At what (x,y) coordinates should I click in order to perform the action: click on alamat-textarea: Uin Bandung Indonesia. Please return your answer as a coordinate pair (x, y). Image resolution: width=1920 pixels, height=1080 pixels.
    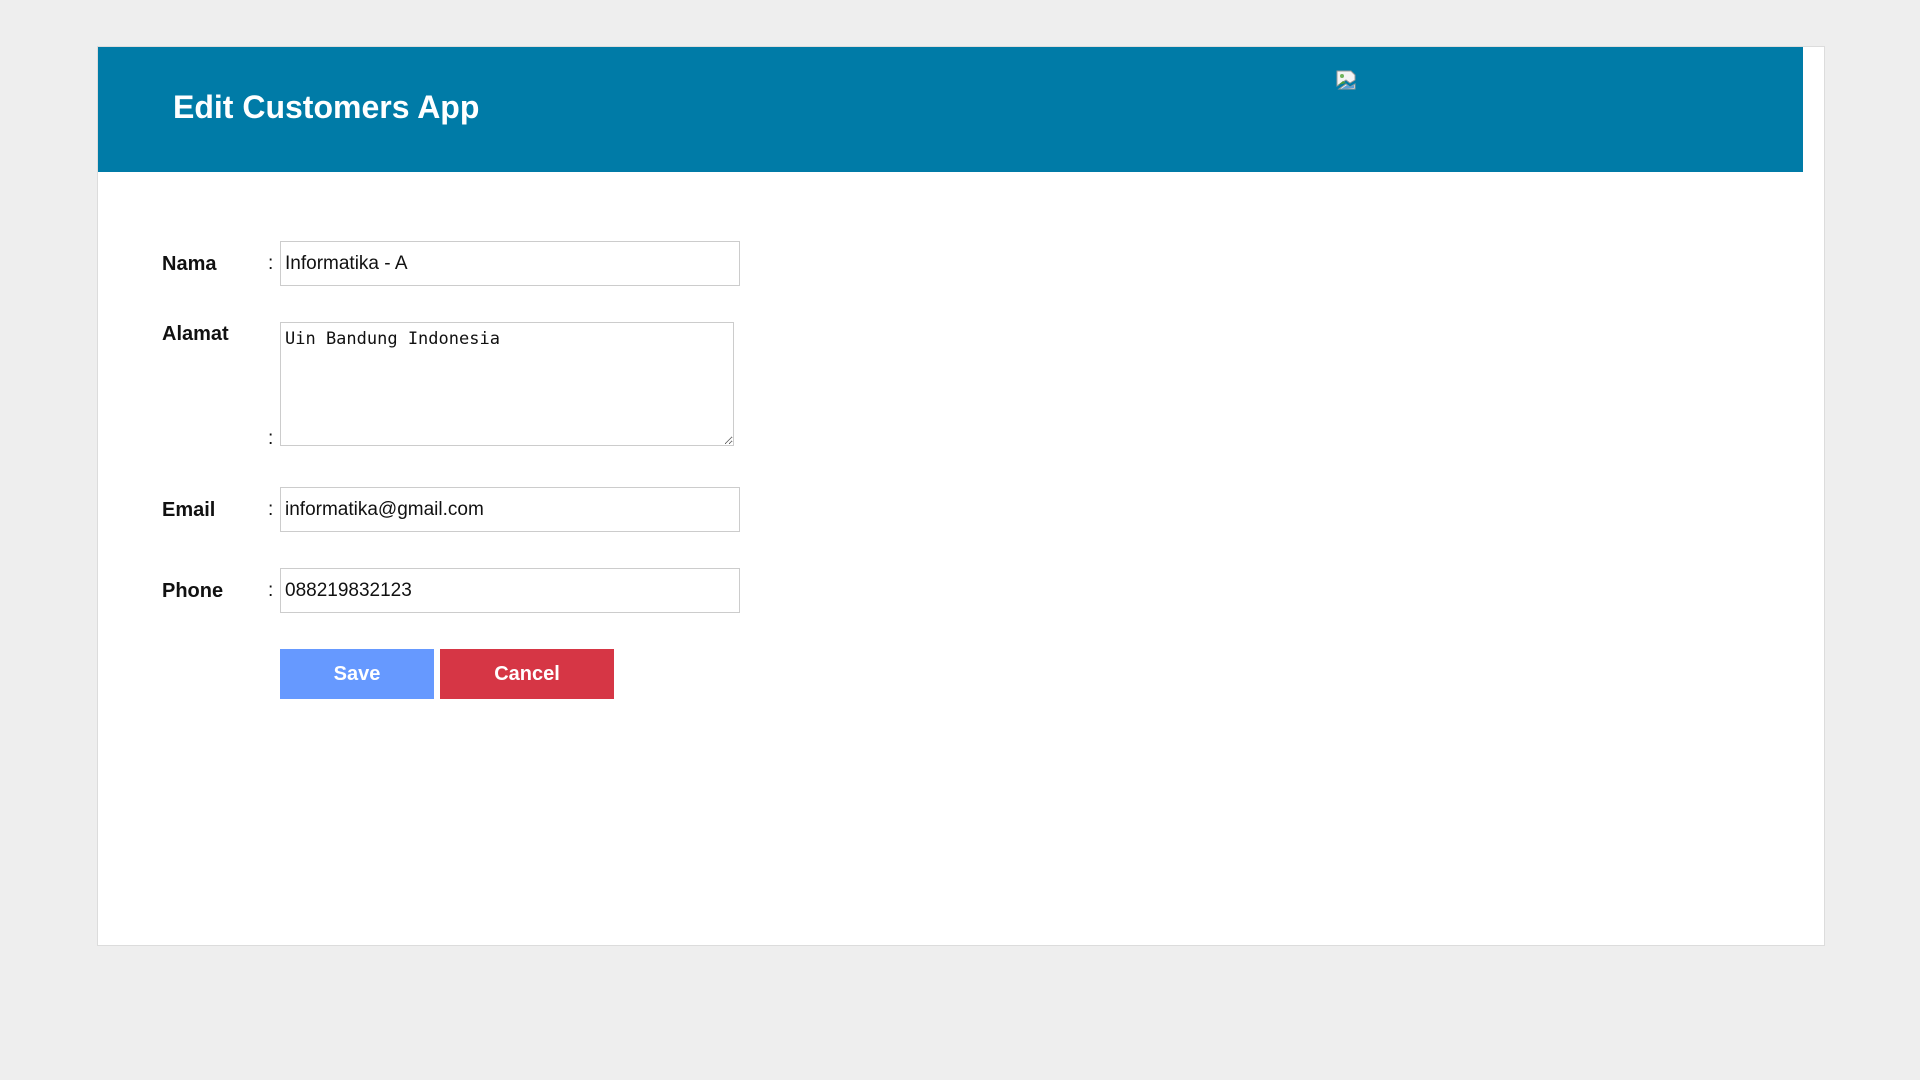
    Looking at the image, I should click on (507, 384).